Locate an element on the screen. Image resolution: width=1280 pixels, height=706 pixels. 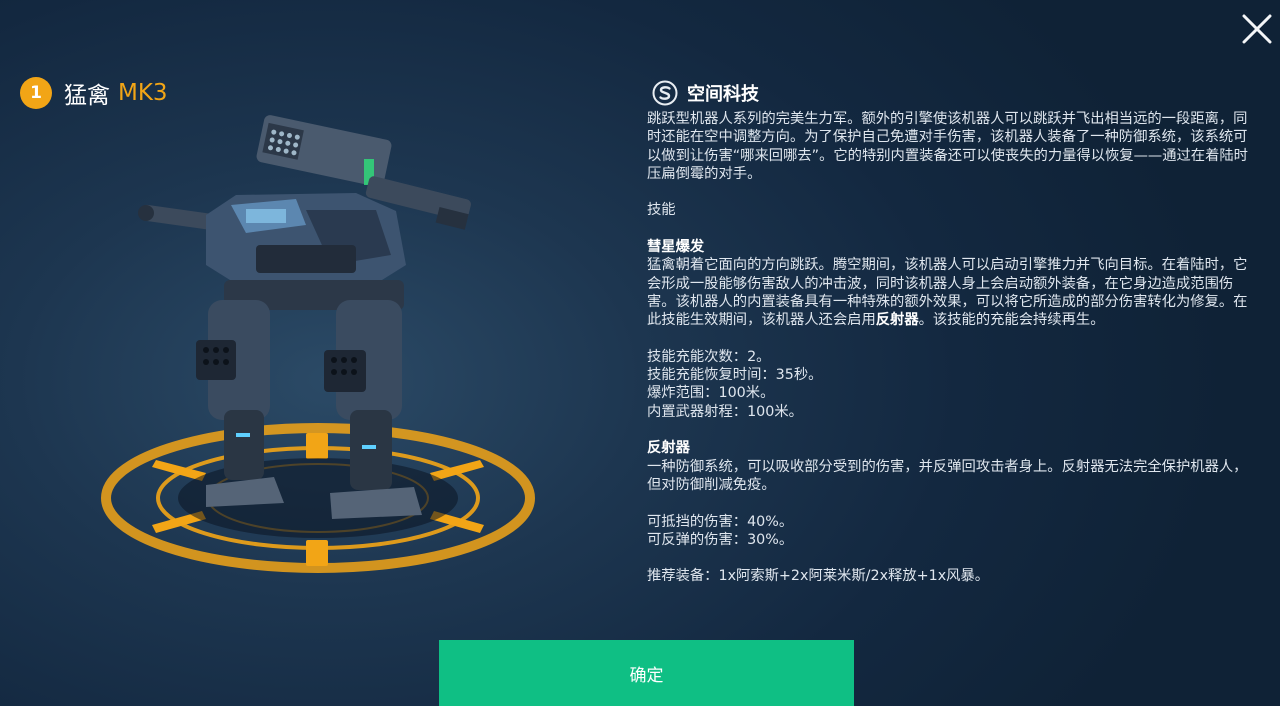
ability-stat: 技能充能次数：2。 is located at coordinates (709, 356).